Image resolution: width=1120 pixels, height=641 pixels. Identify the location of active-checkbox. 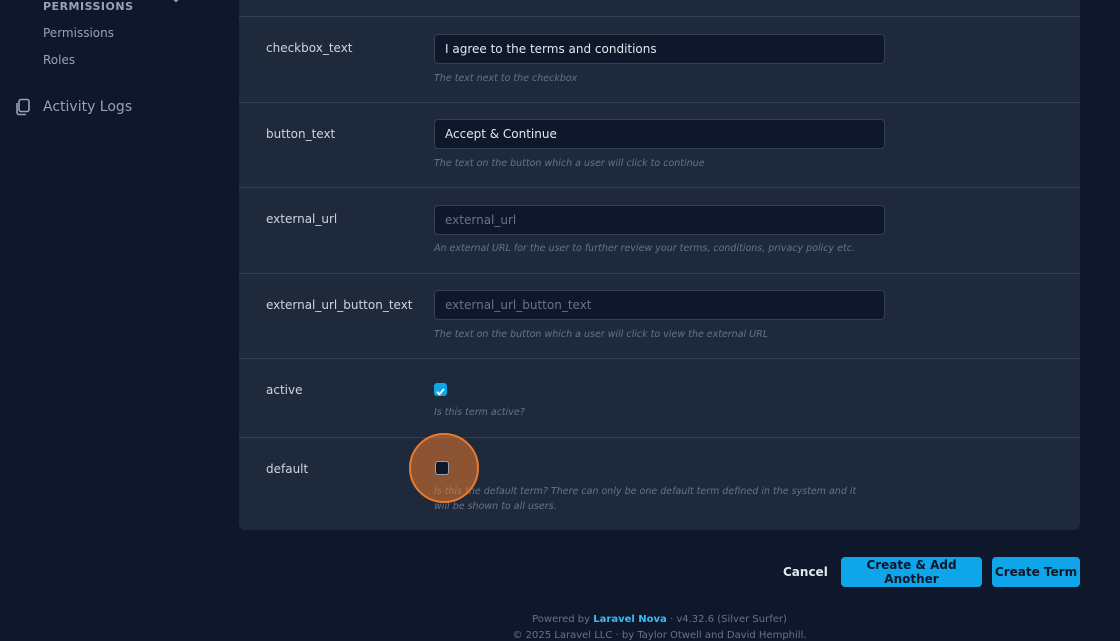
(440, 389).